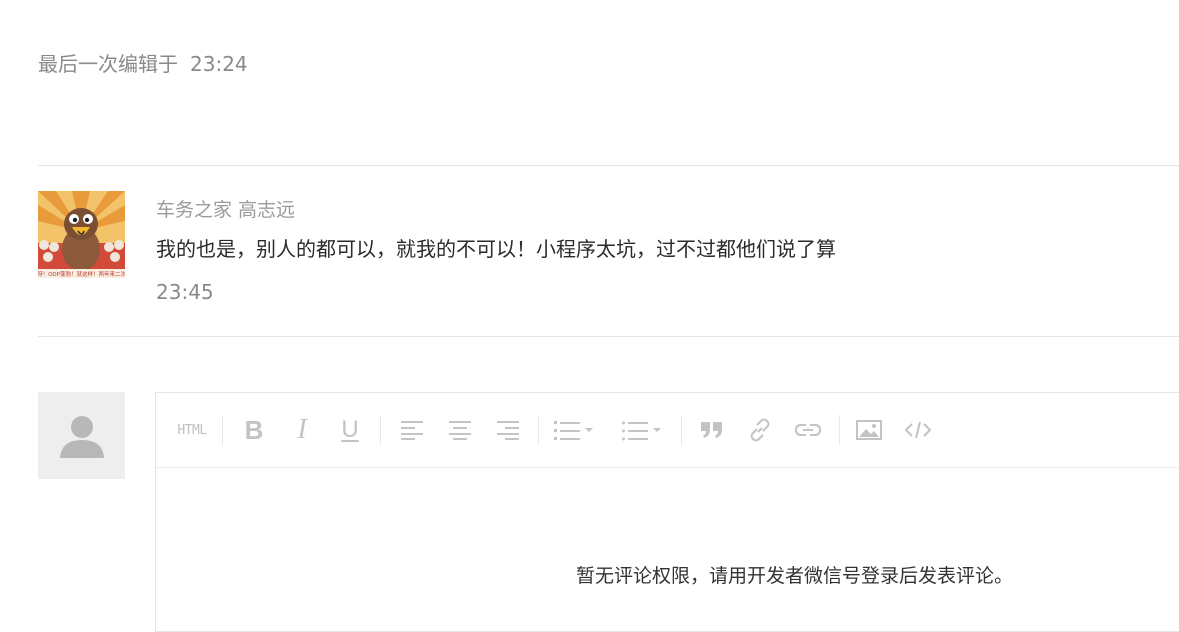  Describe the element at coordinates (350, 430) in the screenshot. I see `underline-button: U` at that location.